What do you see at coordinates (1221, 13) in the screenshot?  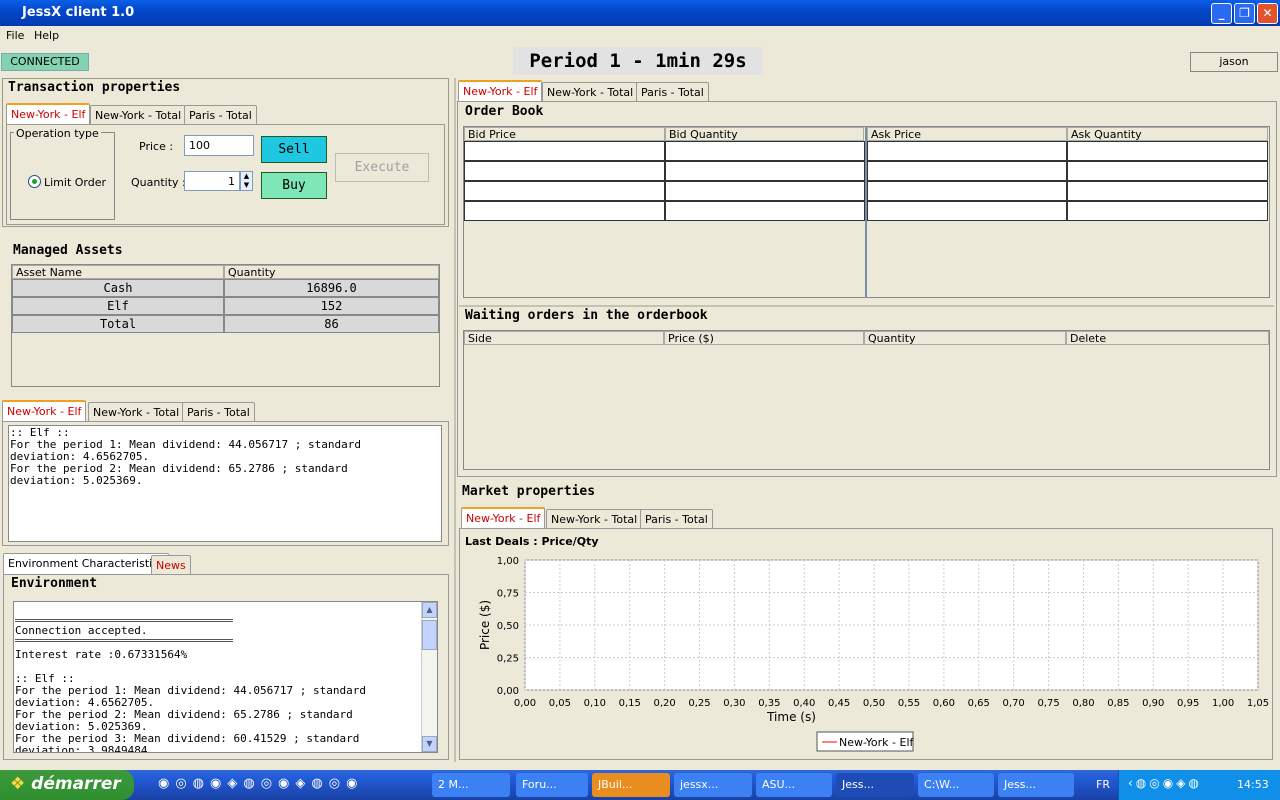 I see `minimize-button: _` at bounding box center [1221, 13].